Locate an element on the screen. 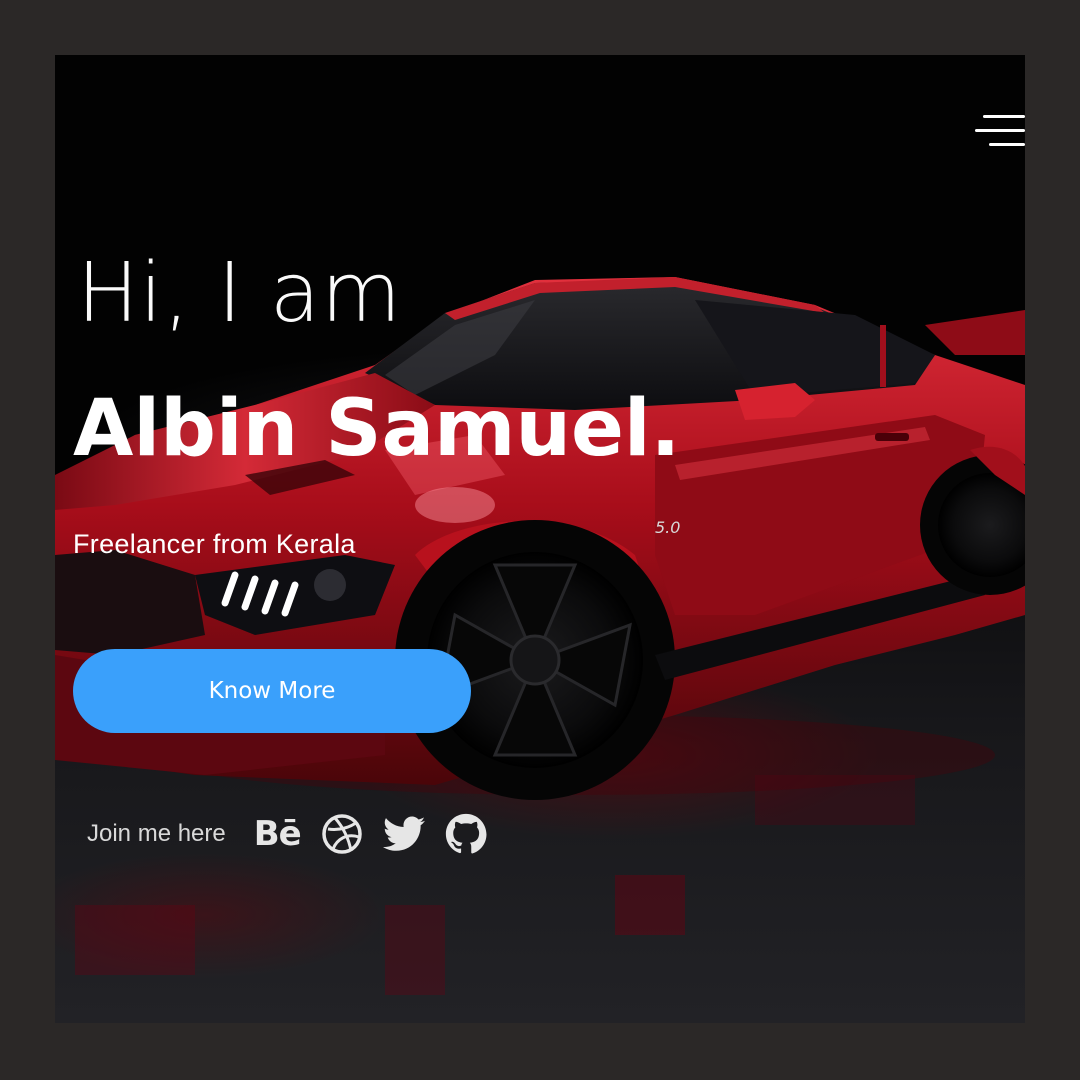 The height and width of the screenshot is (1080, 1080). behance-icon: Bē is located at coordinates (277, 834).